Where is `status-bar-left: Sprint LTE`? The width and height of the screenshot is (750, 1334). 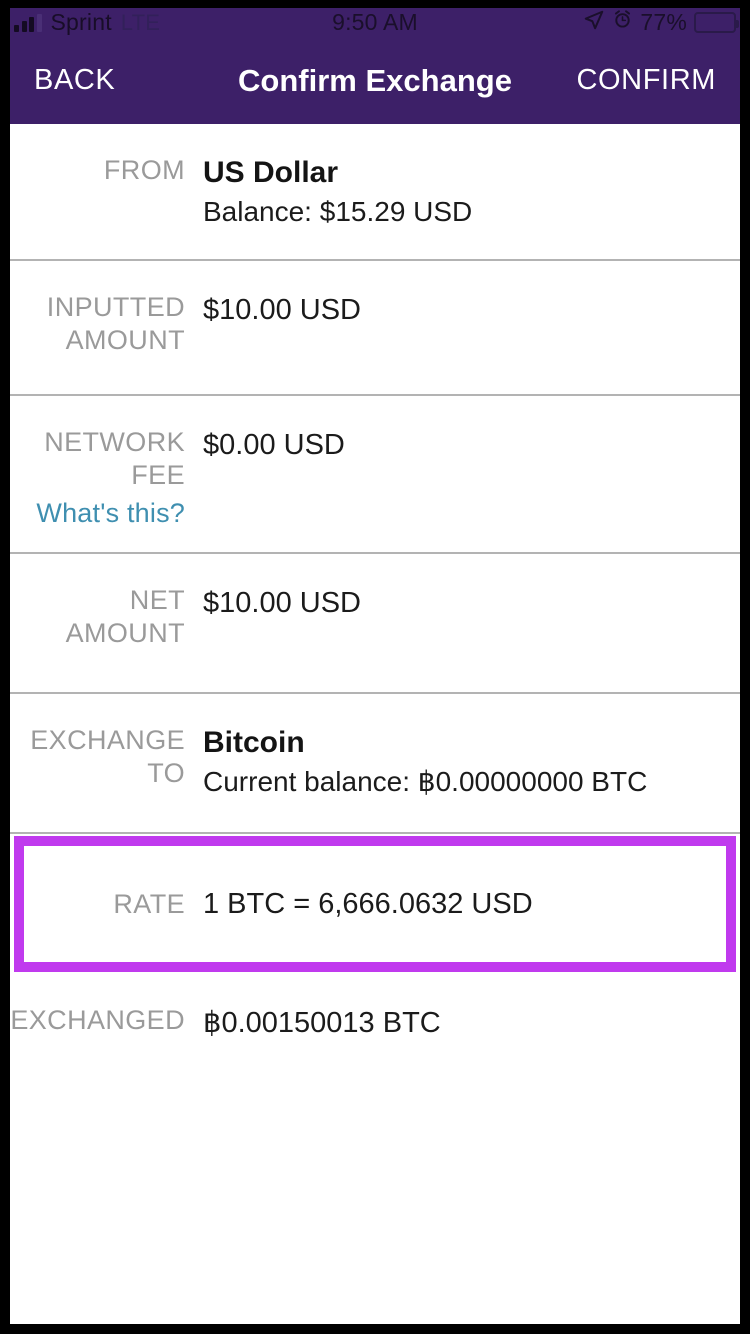 status-bar-left: Sprint LTE is located at coordinates (85, 22).